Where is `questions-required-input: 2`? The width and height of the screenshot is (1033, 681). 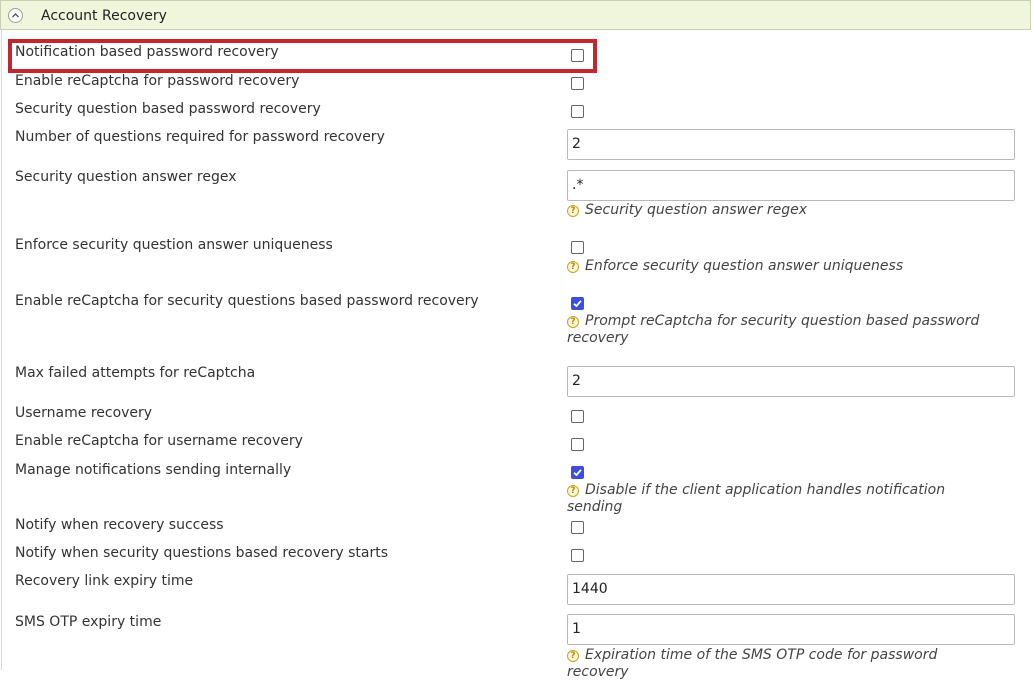 questions-required-input: 2 is located at coordinates (791, 144).